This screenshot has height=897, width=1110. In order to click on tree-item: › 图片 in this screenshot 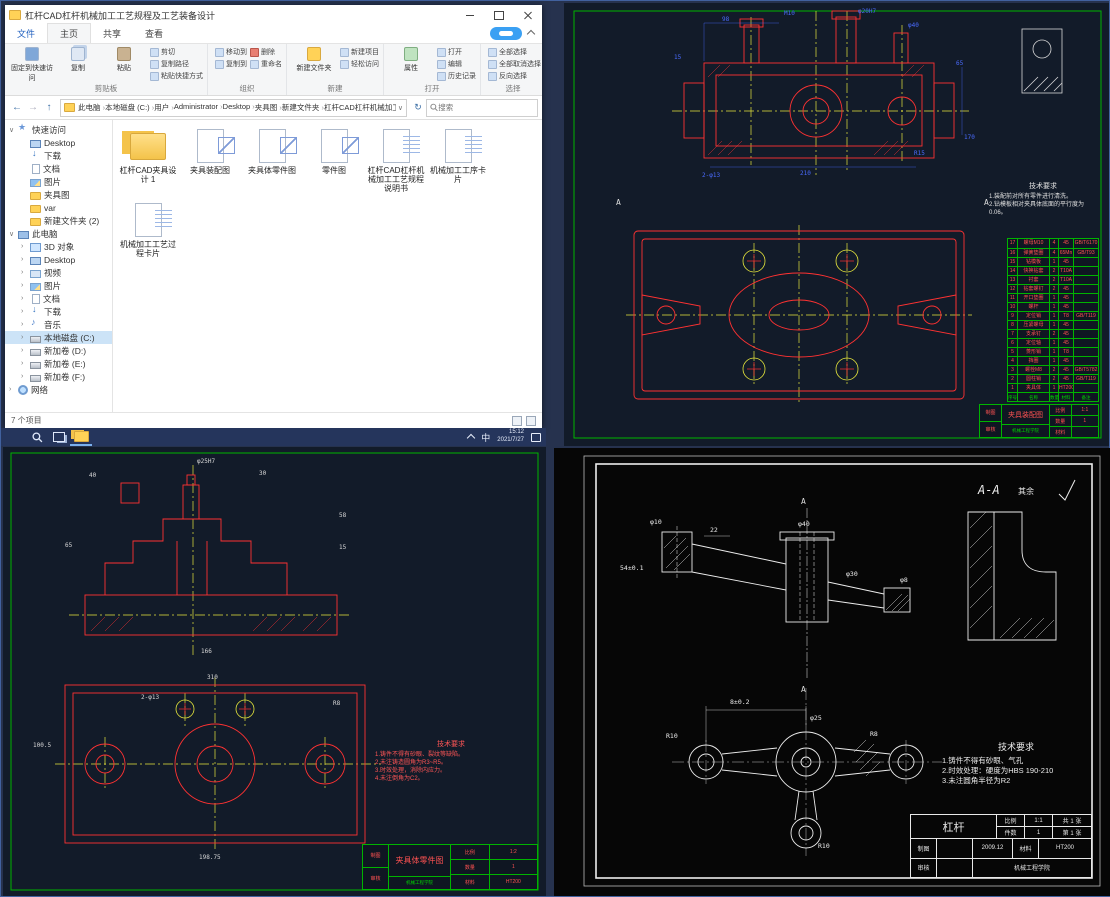, I will do `click(58, 285)`.